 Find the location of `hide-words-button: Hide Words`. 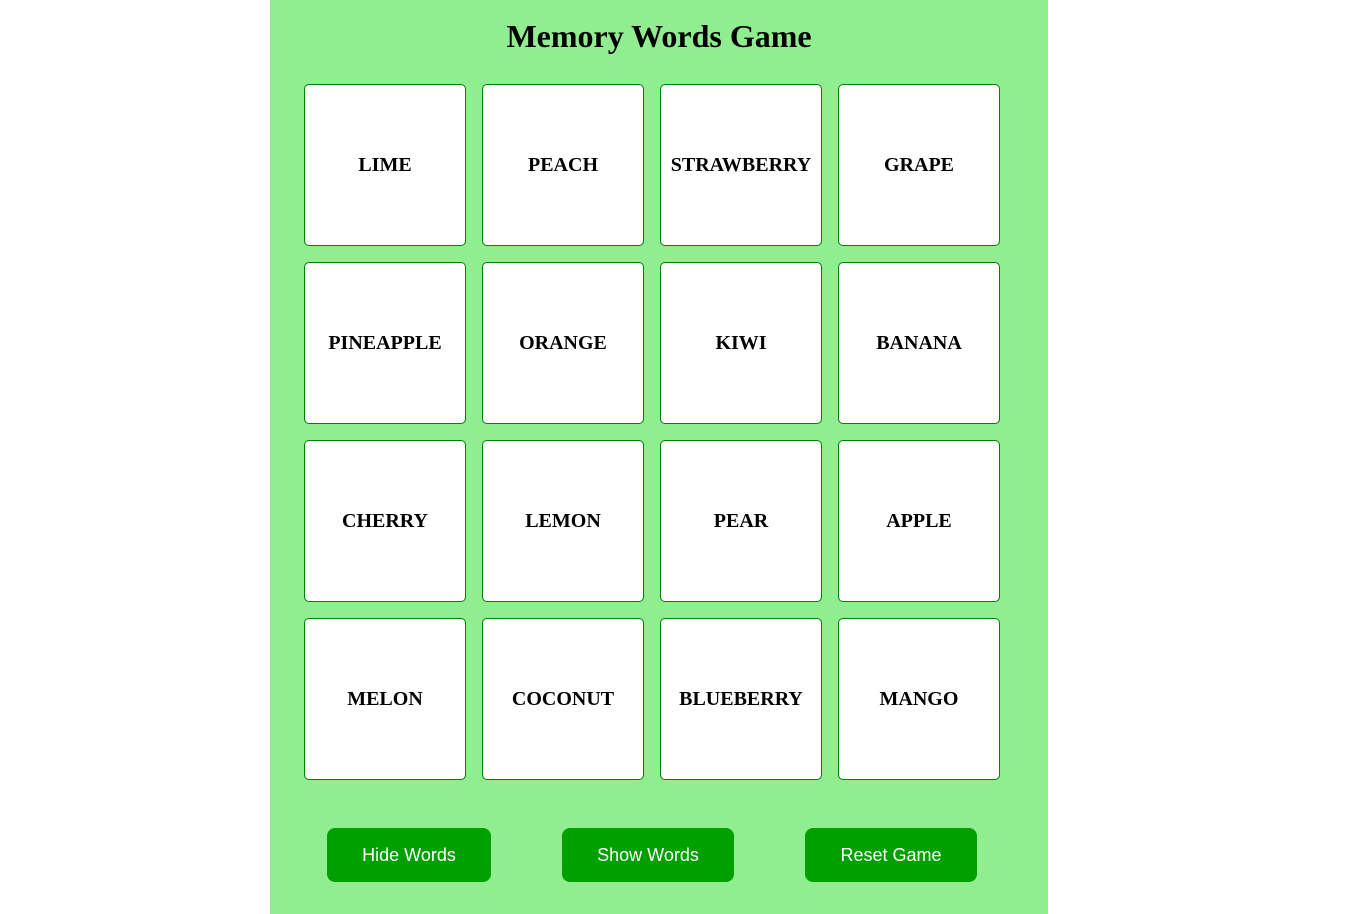

hide-words-button: Hide Words is located at coordinates (409, 855).